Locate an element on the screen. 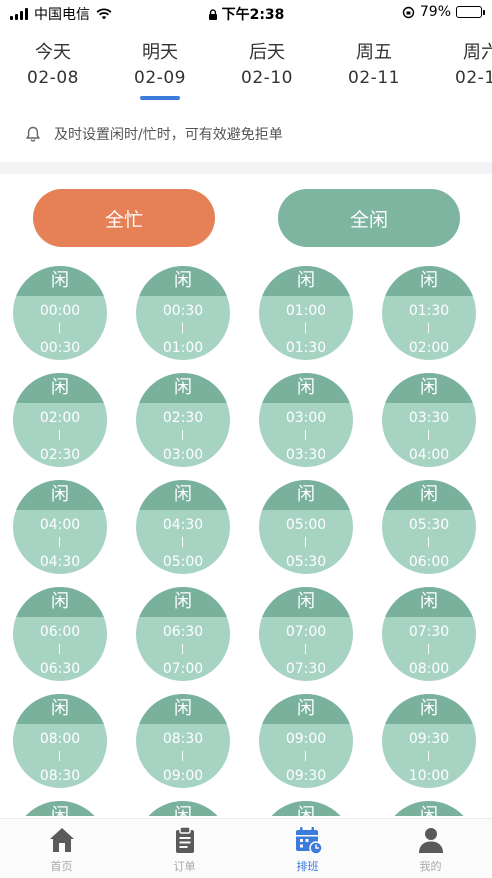  slot-start-time: 03:00 is located at coordinates (306, 418).